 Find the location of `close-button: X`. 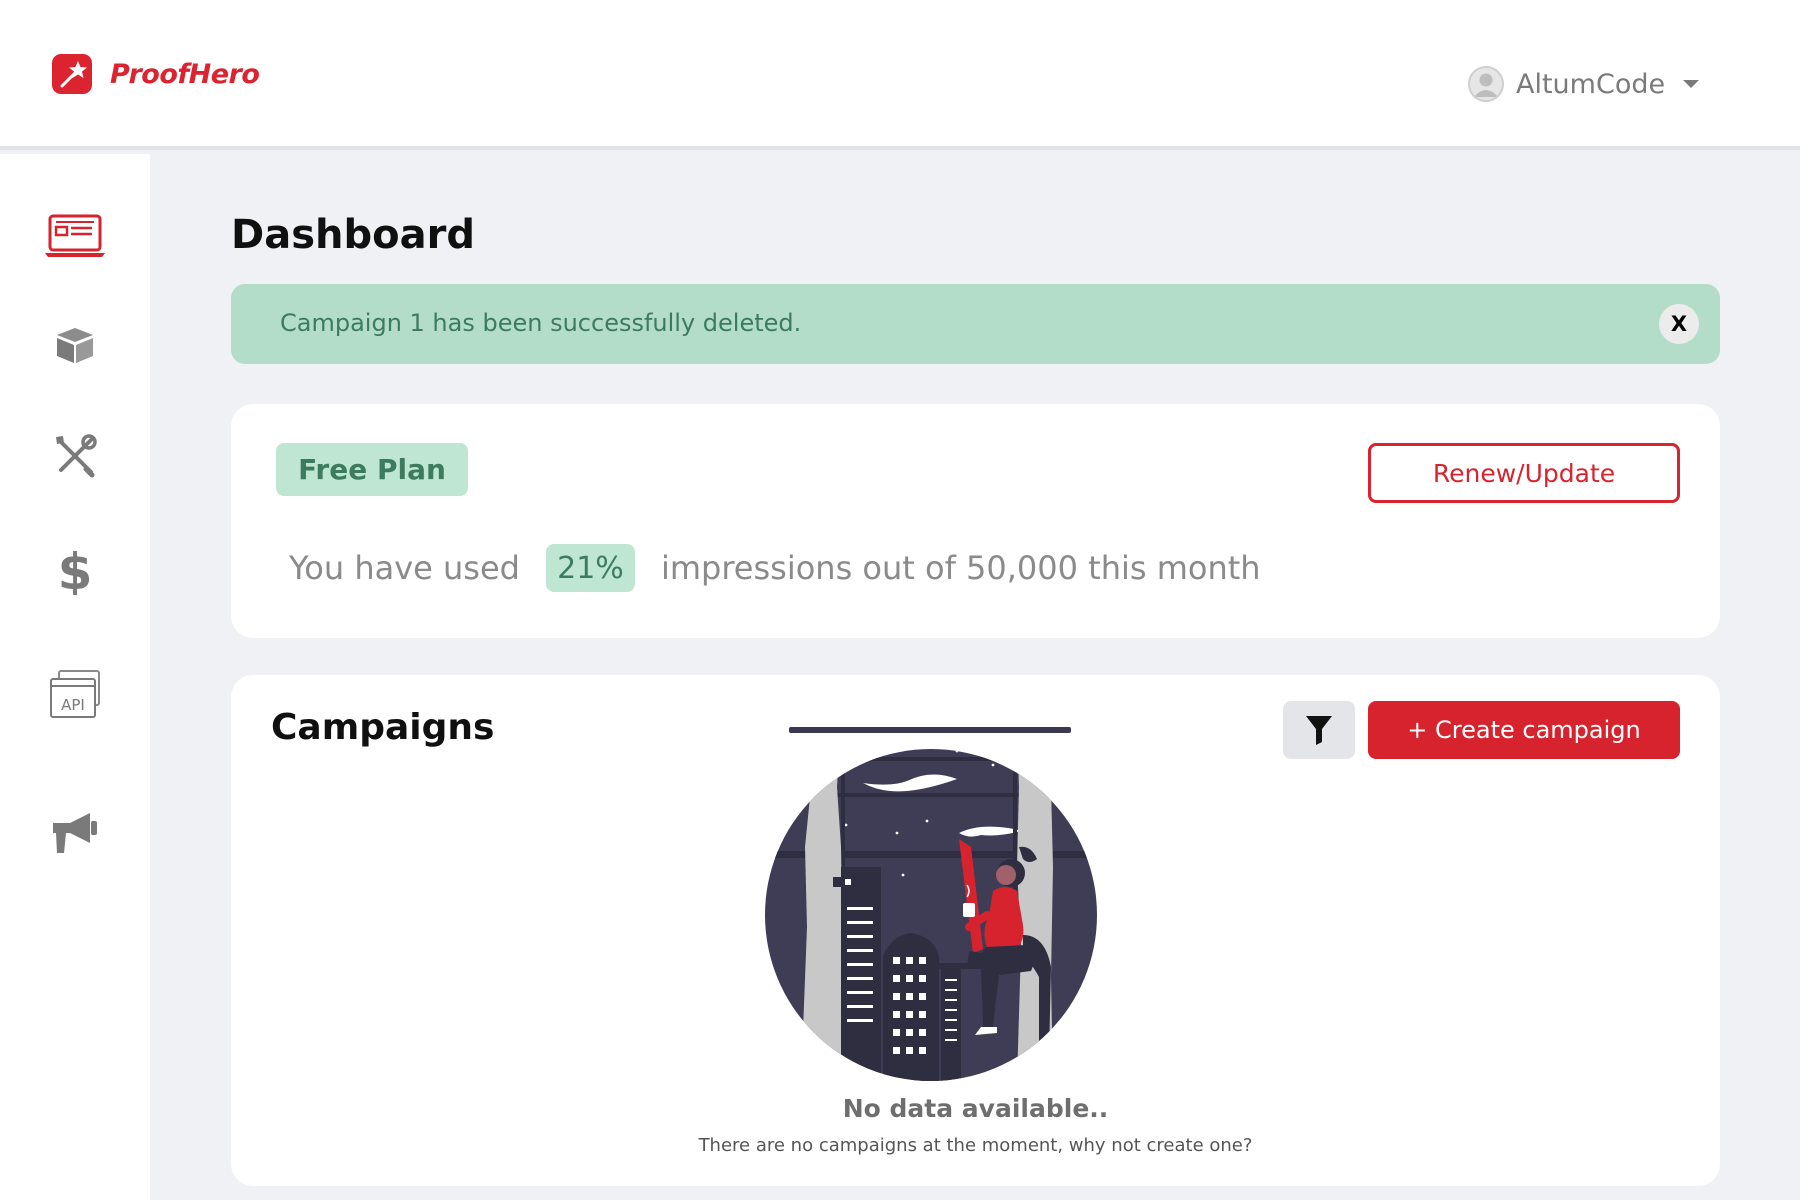

close-button: X is located at coordinates (1679, 324).